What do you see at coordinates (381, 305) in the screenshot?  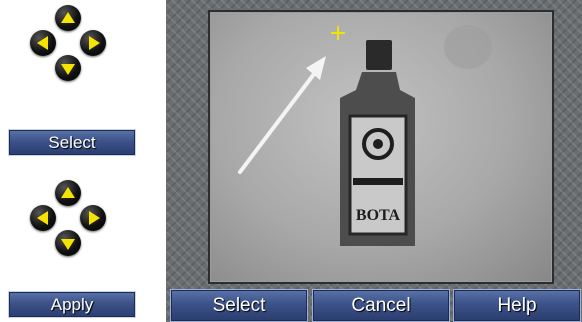 I see `bottom-cancel-button: Cancel` at bounding box center [381, 305].